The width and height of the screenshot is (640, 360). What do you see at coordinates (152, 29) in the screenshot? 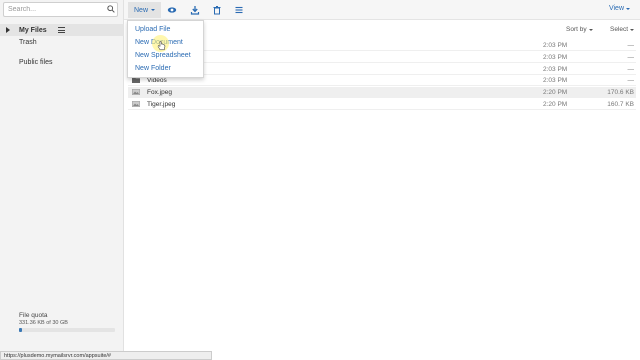
I see `menu-item-upload-file: Upload File` at bounding box center [152, 29].